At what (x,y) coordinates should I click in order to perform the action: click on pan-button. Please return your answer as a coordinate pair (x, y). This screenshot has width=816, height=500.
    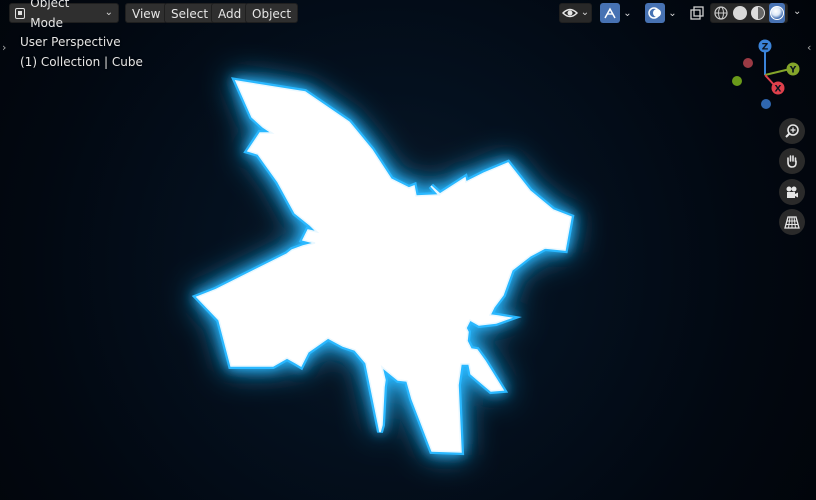
    Looking at the image, I should click on (792, 161).